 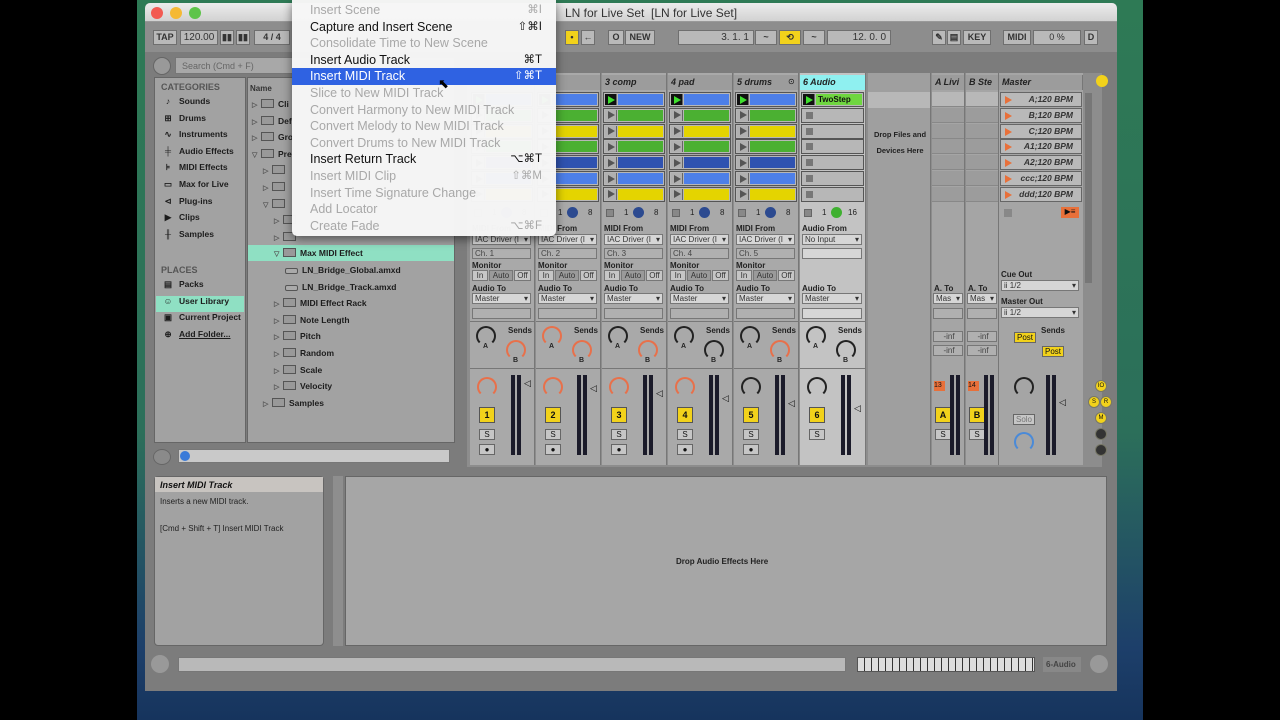 I want to click on input-channel-dropdown: Ch. 5, so click(x=765, y=253).